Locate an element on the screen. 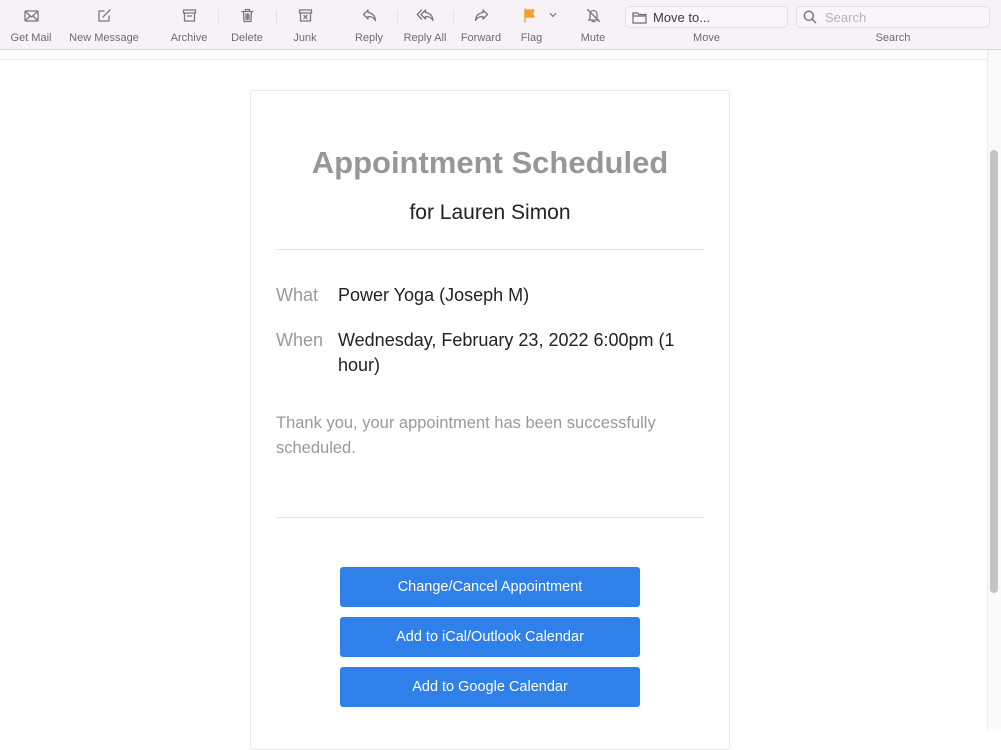 This screenshot has height=750, width=1001. flag-label: Flag is located at coordinates (531, 38).